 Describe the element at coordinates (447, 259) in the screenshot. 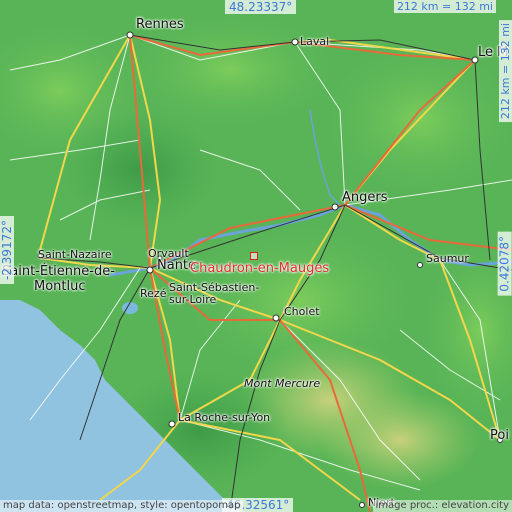

I see `city-label-saumur: Saumur` at that location.